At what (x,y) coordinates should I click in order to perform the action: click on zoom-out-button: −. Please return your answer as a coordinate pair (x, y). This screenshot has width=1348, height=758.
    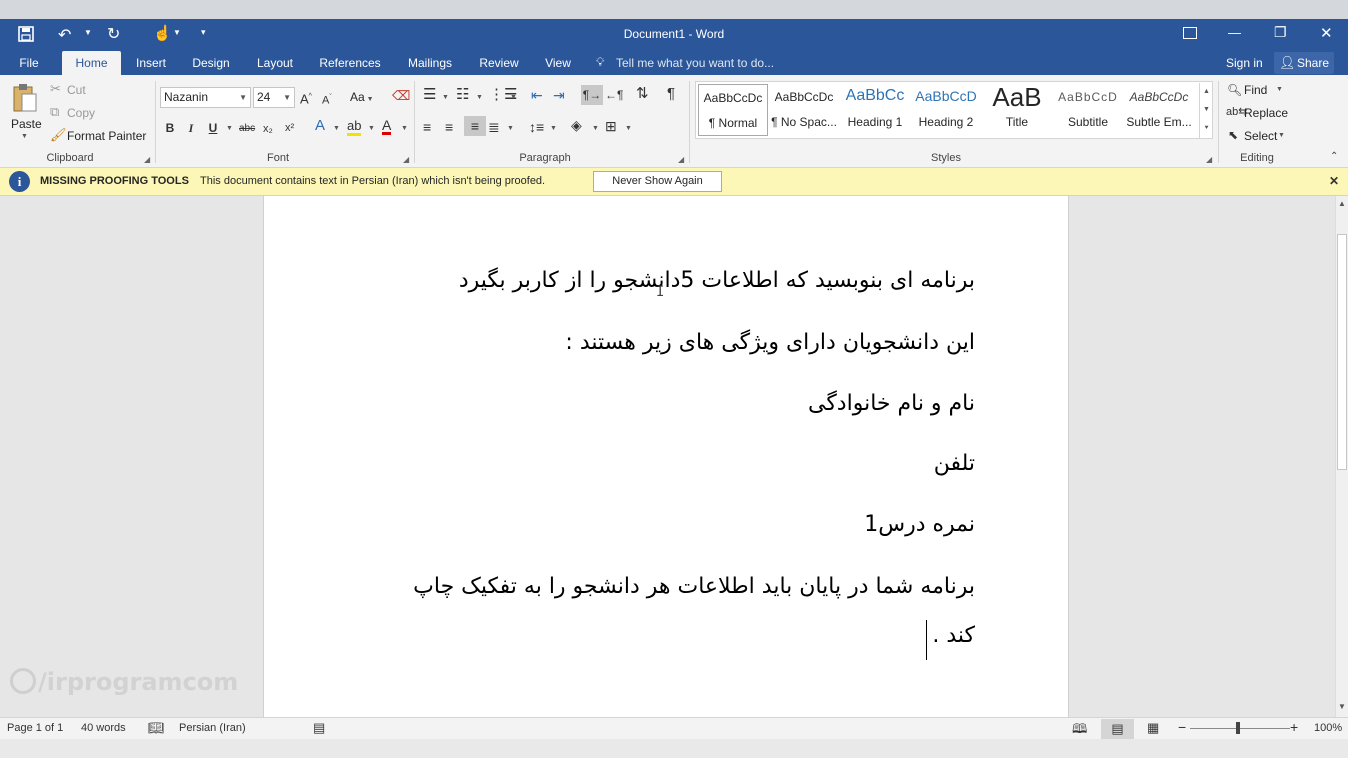
    Looking at the image, I should click on (1182, 727).